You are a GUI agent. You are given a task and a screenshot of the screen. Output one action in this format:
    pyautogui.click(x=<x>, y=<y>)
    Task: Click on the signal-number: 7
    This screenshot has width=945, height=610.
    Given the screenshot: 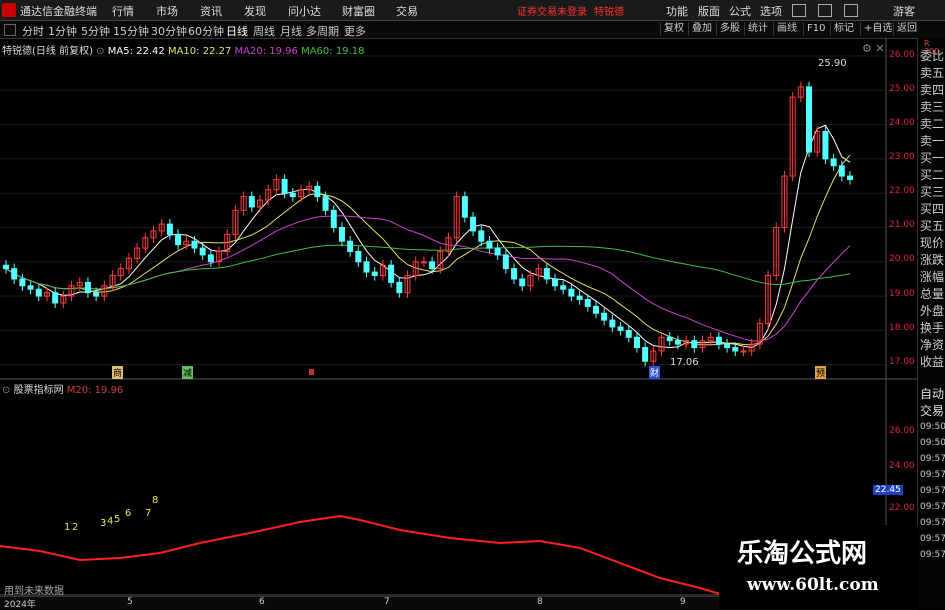 What is the action you would take?
    pyautogui.click(x=148, y=513)
    